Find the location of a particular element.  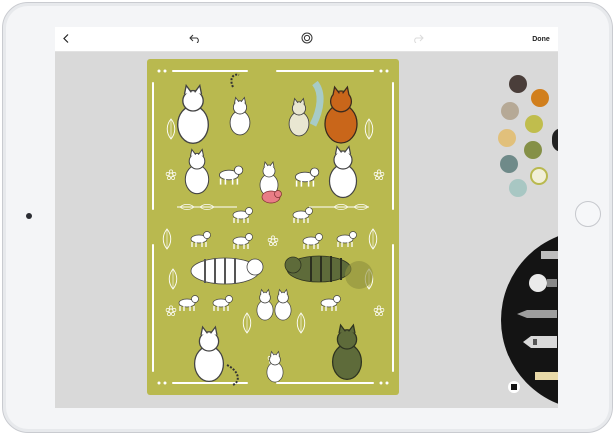

color-palette is located at coordinates (526, 160).